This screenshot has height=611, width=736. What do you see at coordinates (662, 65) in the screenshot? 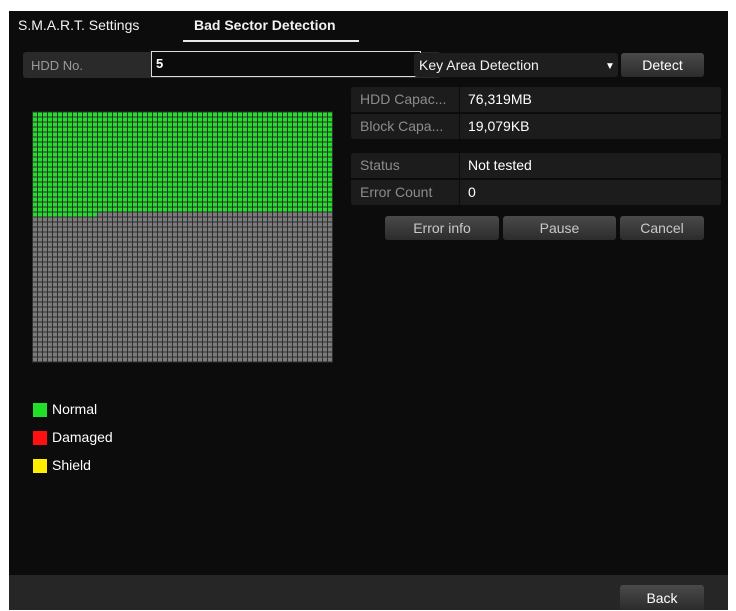
I see `detect-button: Detect` at bounding box center [662, 65].